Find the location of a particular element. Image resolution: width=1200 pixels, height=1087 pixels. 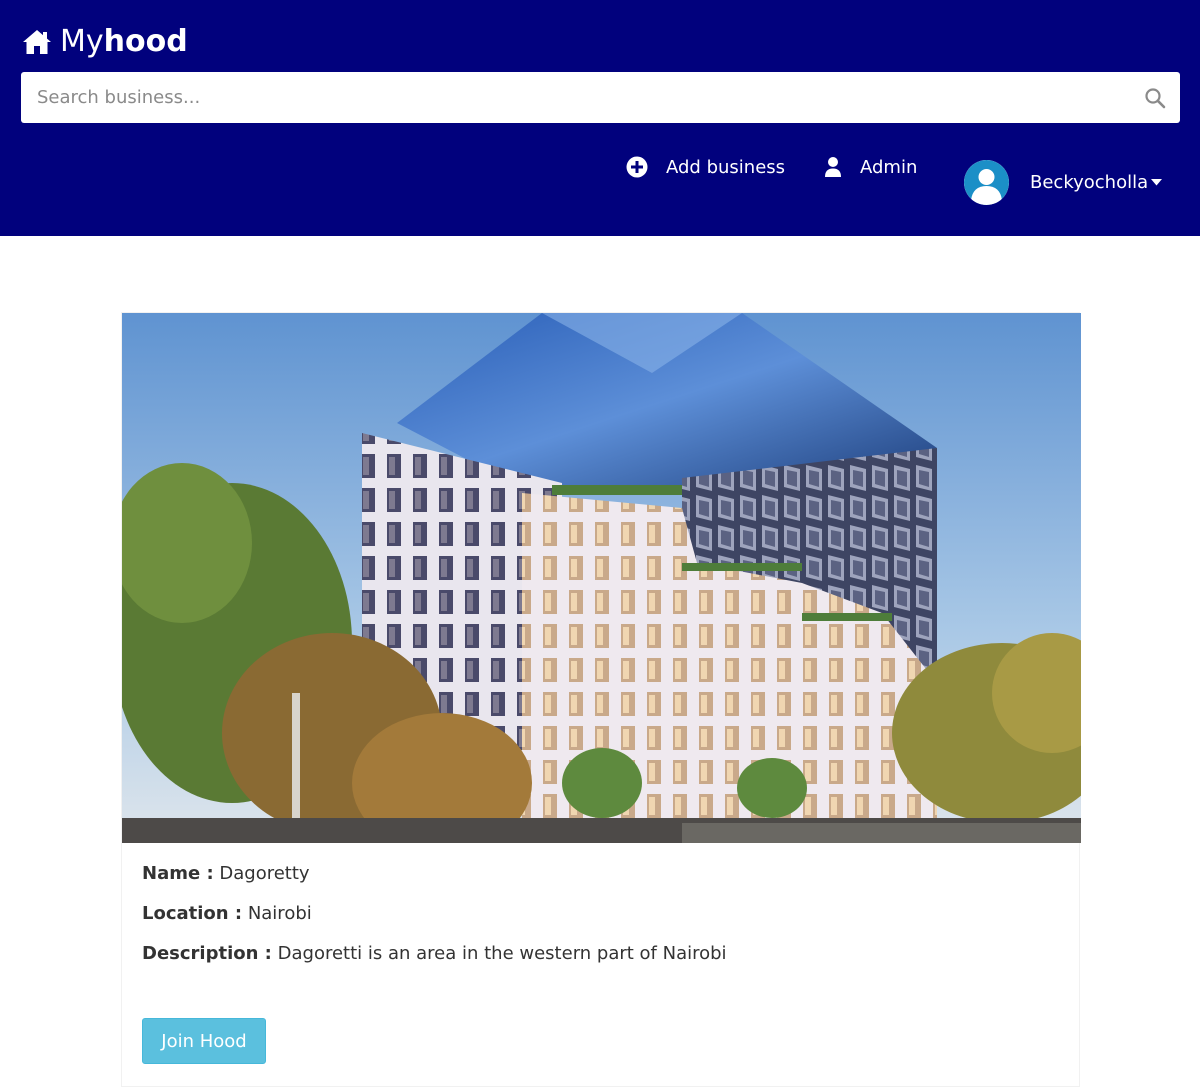

search-bar is located at coordinates (600, 97).